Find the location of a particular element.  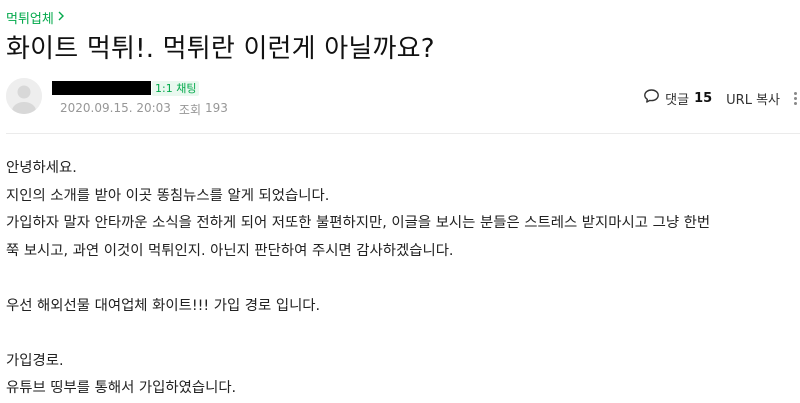

author-name: ████████████ is located at coordinates (101, 88).